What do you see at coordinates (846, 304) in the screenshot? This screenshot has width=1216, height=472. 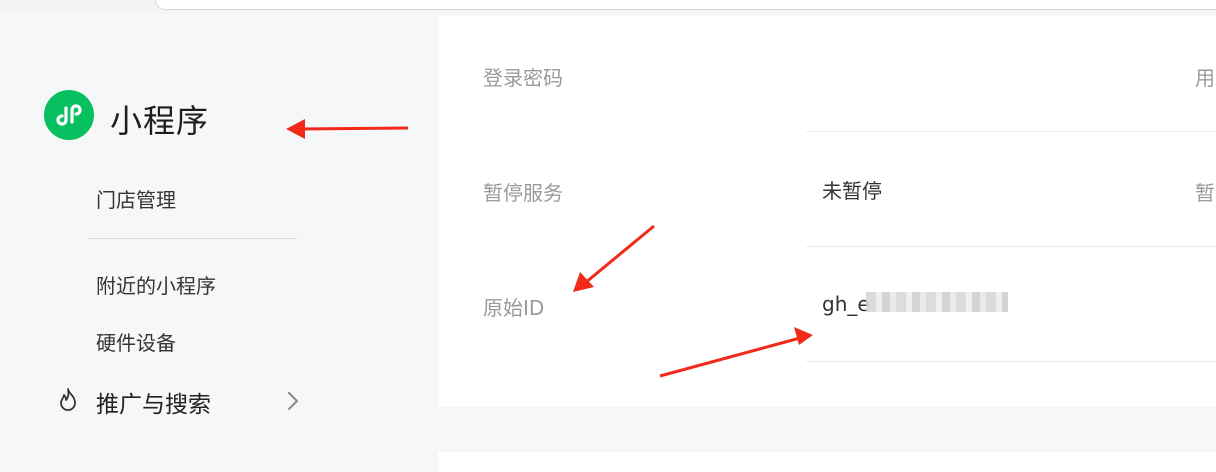 I see `original-id-value: gh_e` at bounding box center [846, 304].